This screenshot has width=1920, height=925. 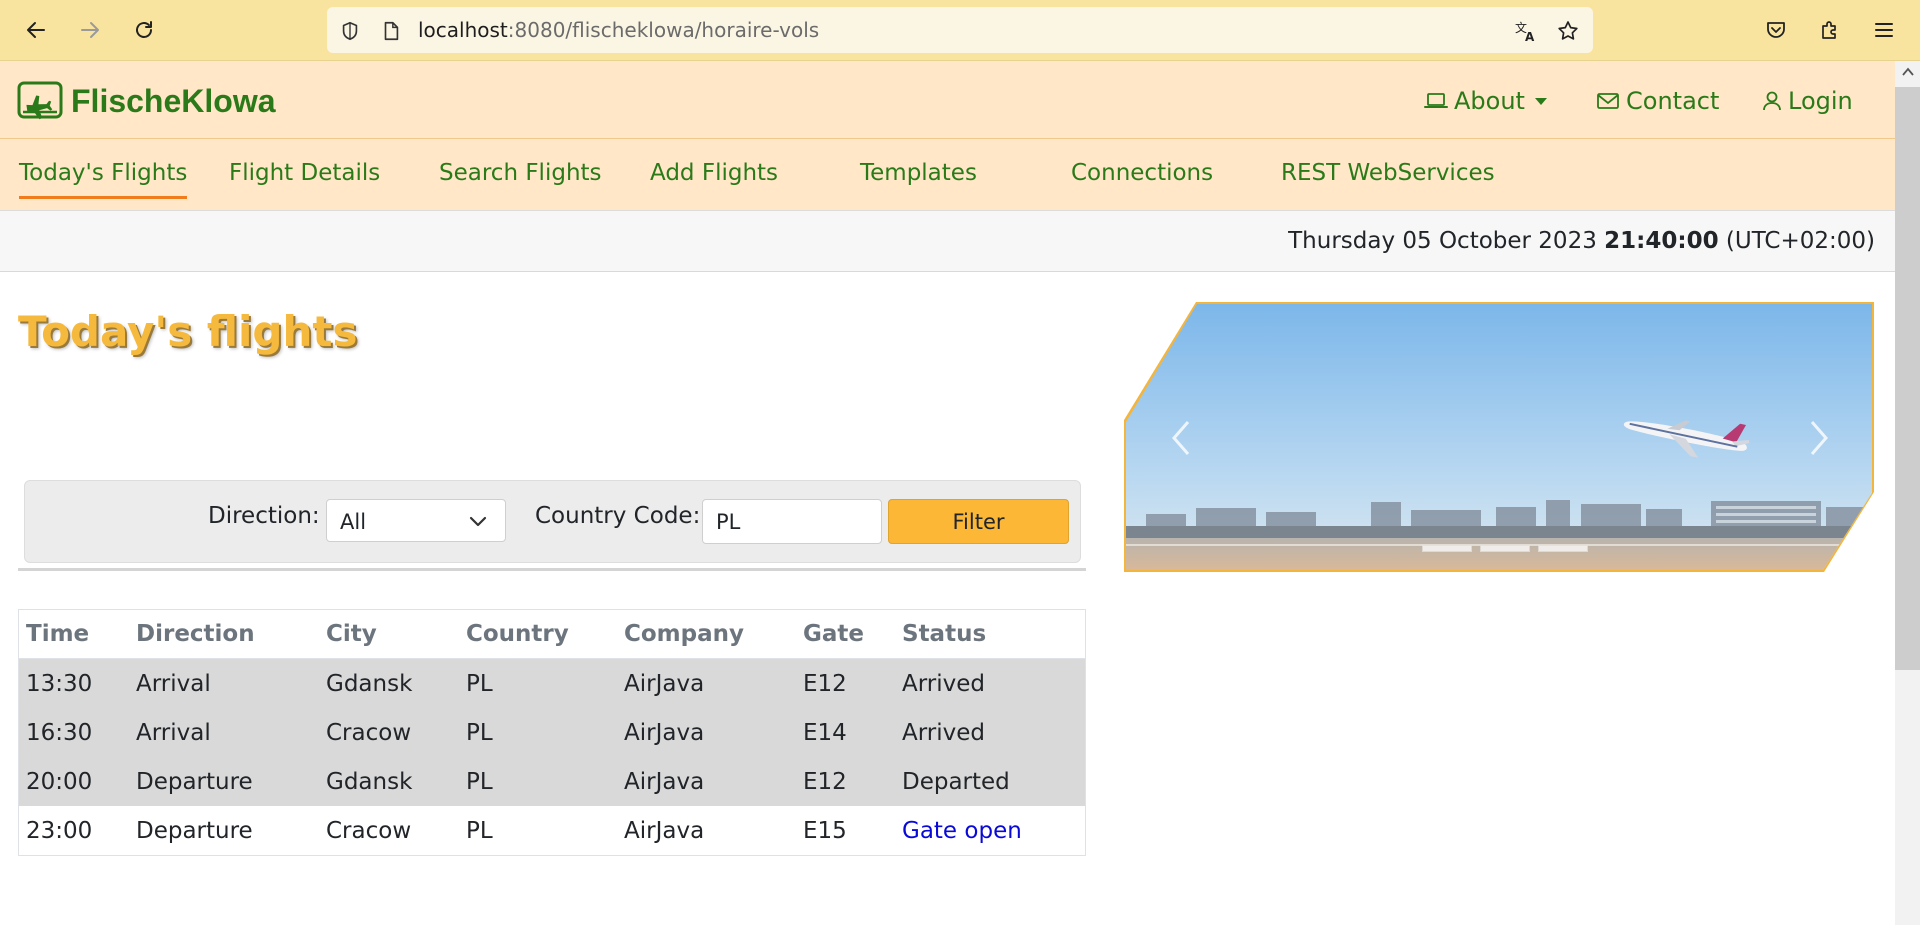 I want to click on tab-connections: Connections, so click(x=1142, y=173).